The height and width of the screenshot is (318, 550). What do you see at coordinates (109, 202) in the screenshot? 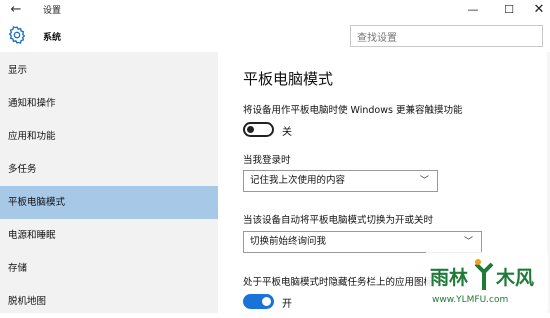
I see `sidebar-item-tablet-mode: 平板电脑模式` at bounding box center [109, 202].